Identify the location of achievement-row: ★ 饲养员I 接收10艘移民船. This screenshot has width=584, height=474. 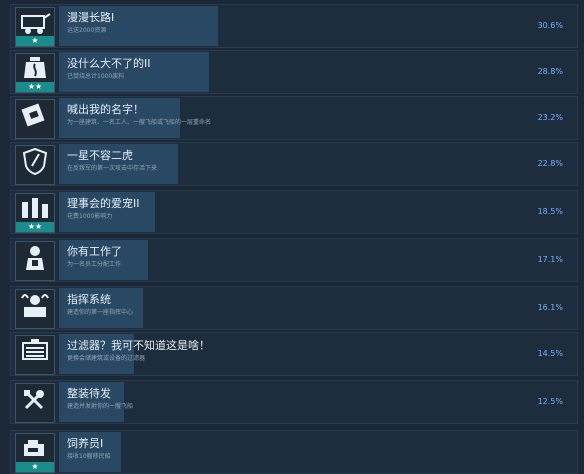
(294, 452).